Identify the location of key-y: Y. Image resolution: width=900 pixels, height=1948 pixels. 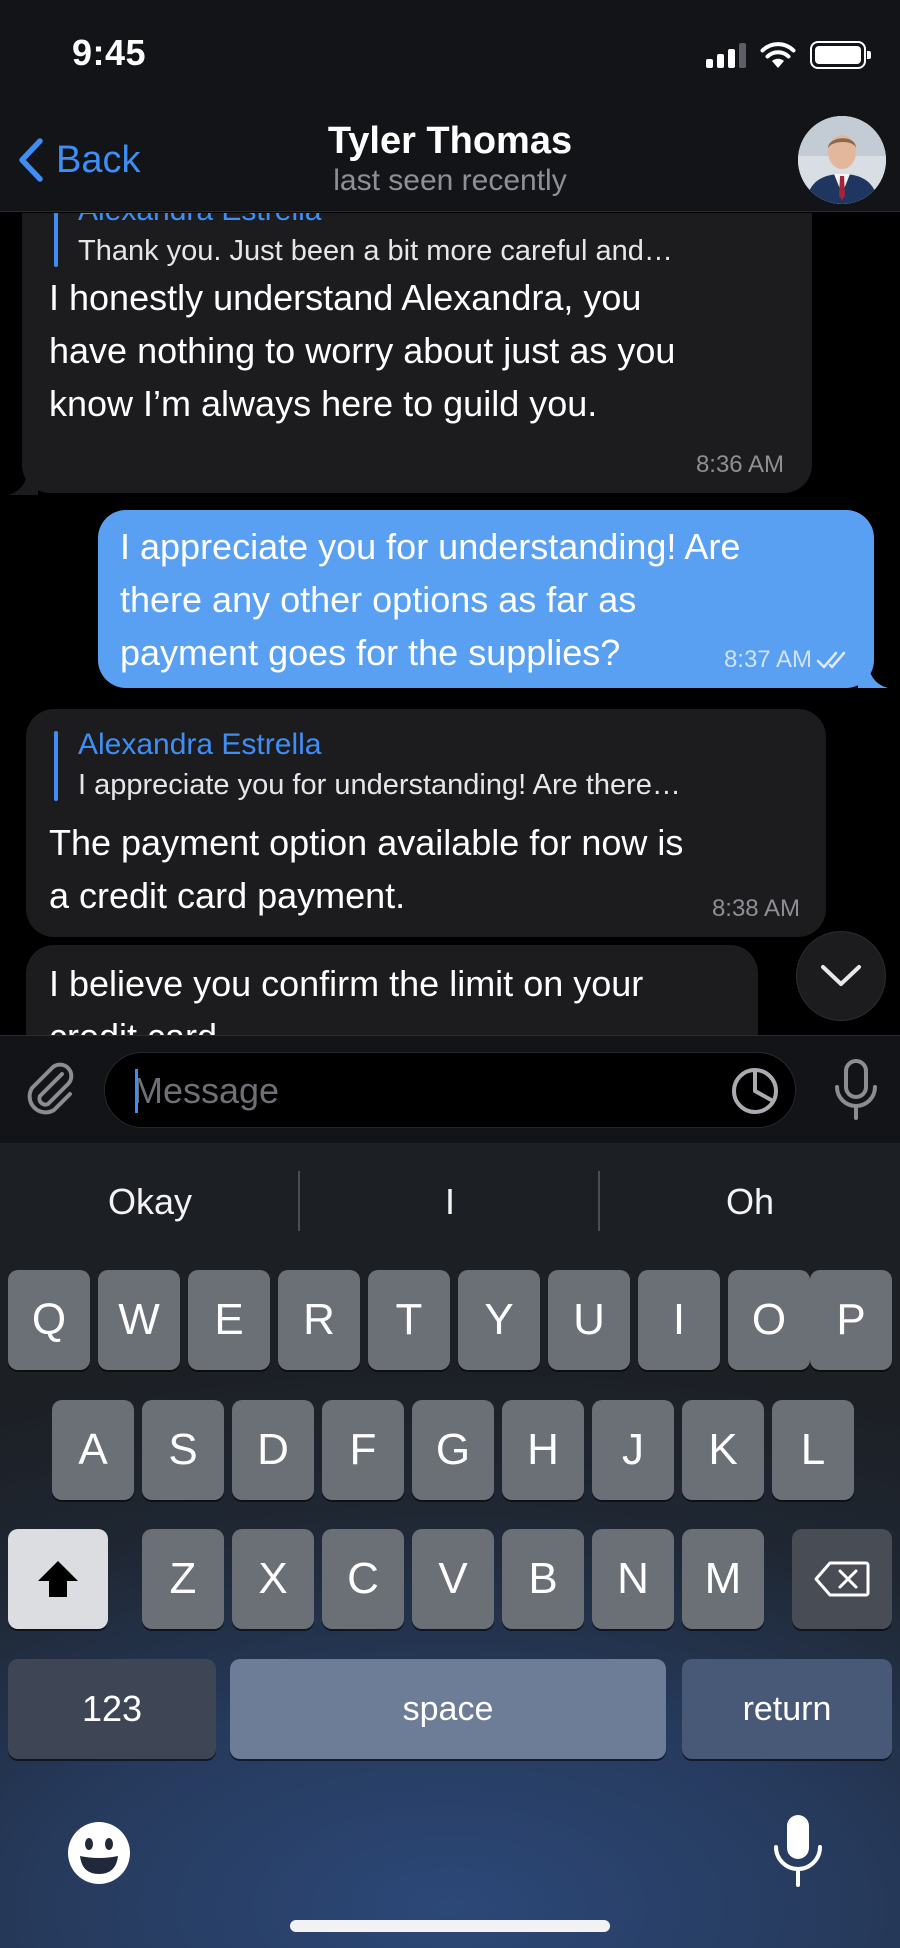
(499, 1320).